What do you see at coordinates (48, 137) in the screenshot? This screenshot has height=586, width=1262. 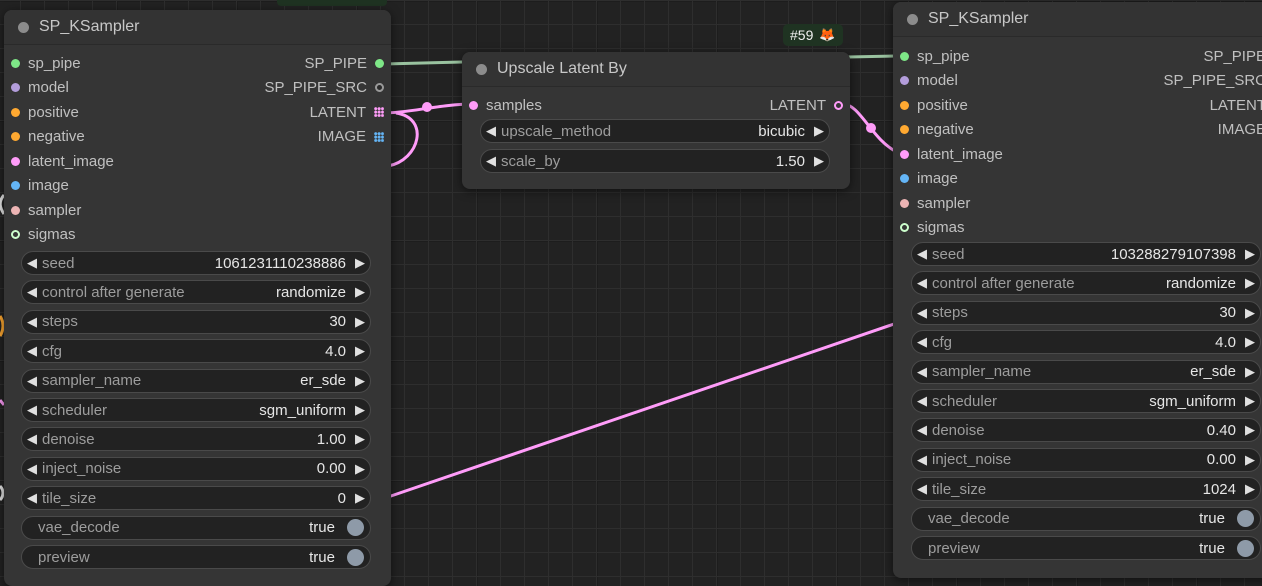 I see `input-slot-negative: negative` at bounding box center [48, 137].